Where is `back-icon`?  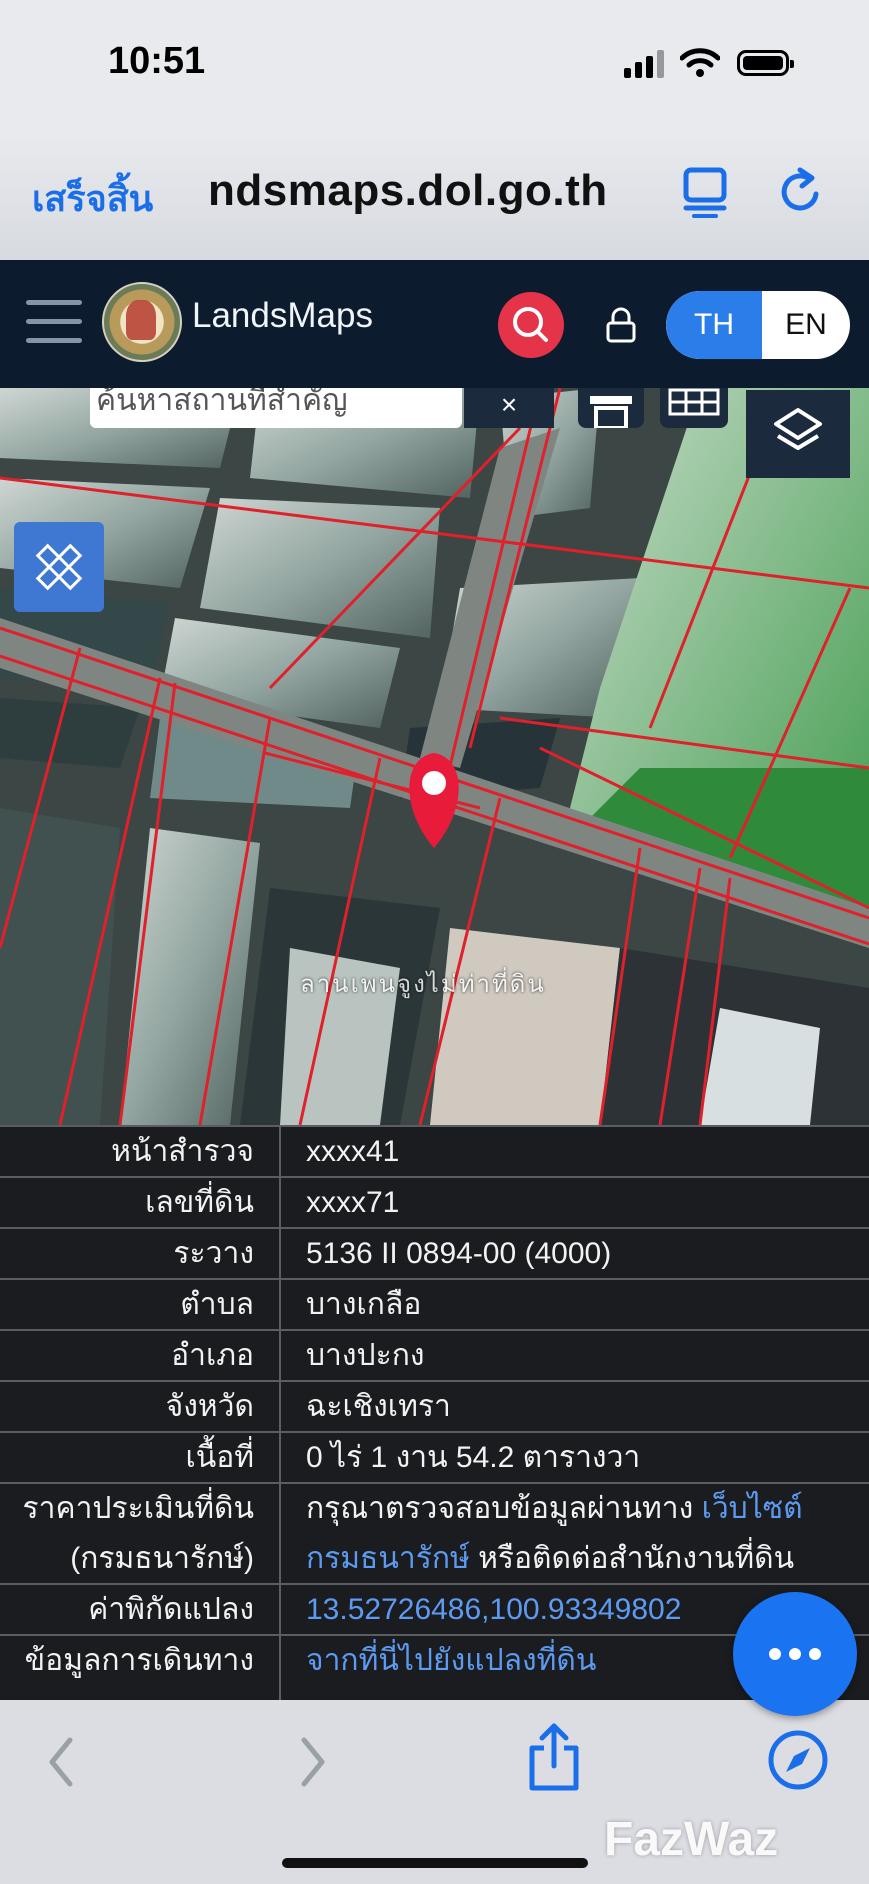
back-icon is located at coordinates (61, 1762).